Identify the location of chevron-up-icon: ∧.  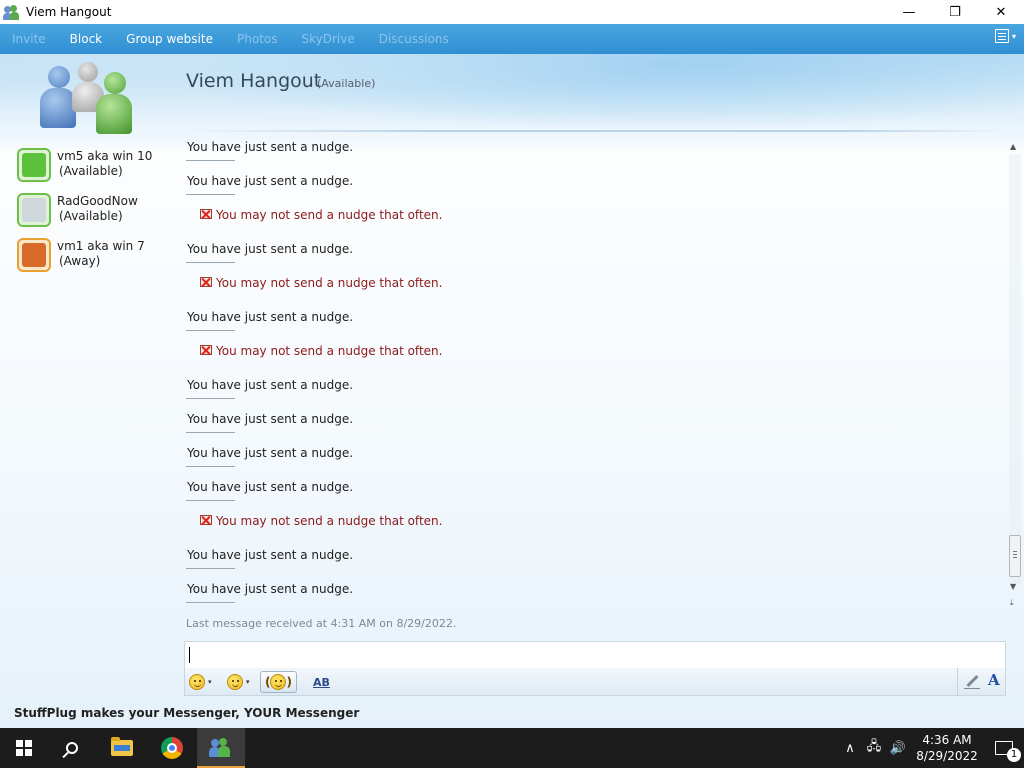
(850, 748).